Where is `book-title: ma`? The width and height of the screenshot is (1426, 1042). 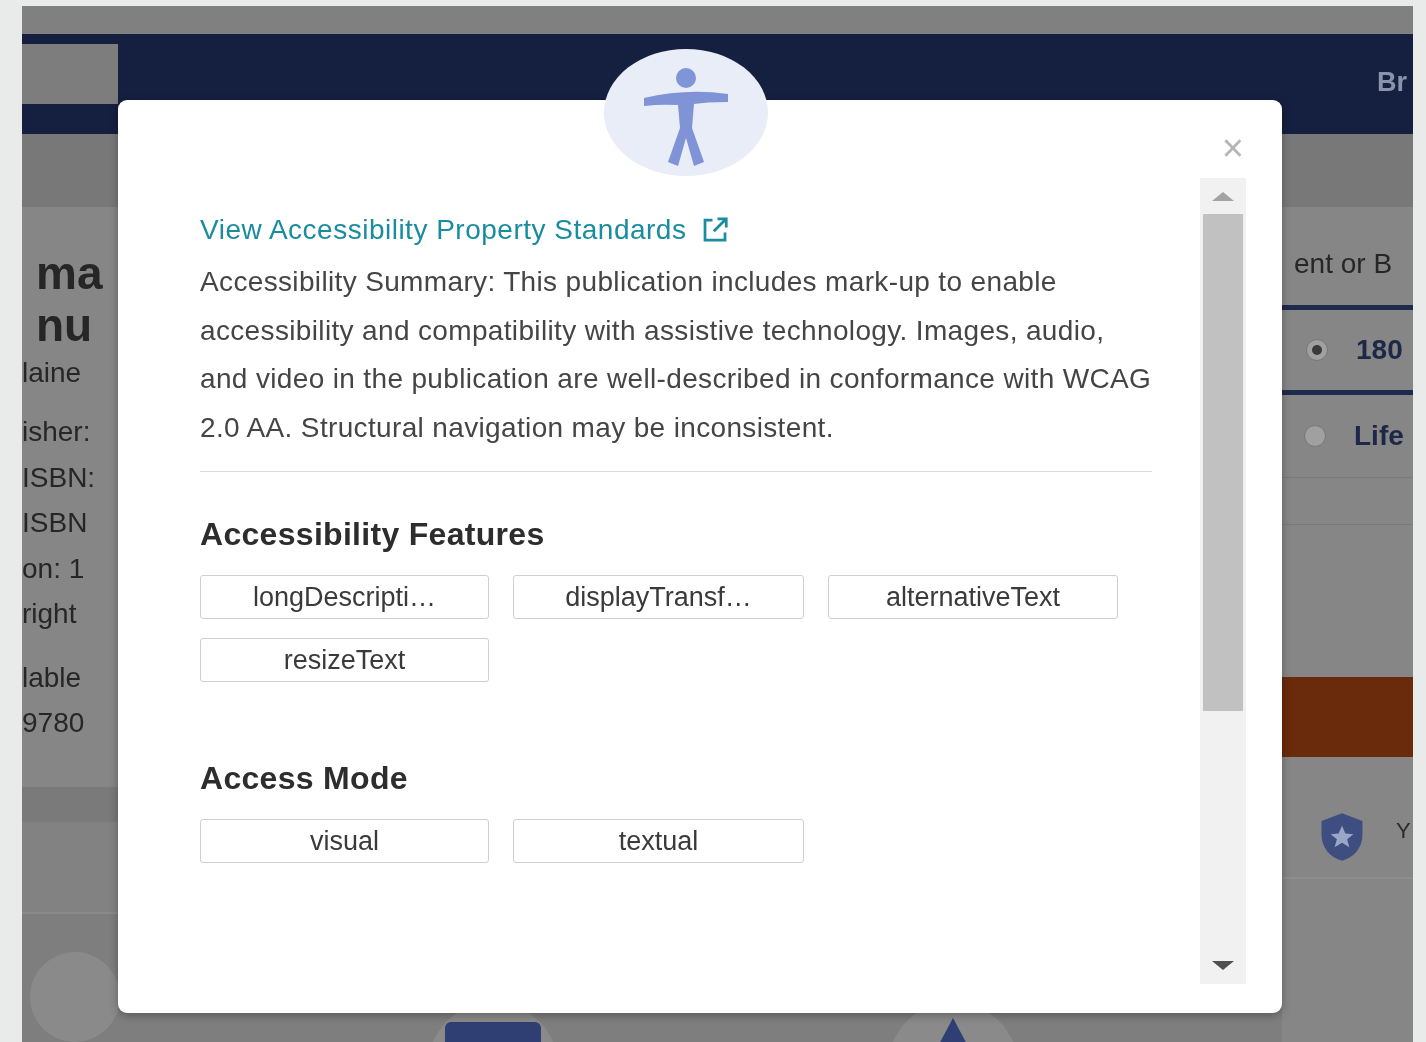
book-title: ma is located at coordinates (69, 273).